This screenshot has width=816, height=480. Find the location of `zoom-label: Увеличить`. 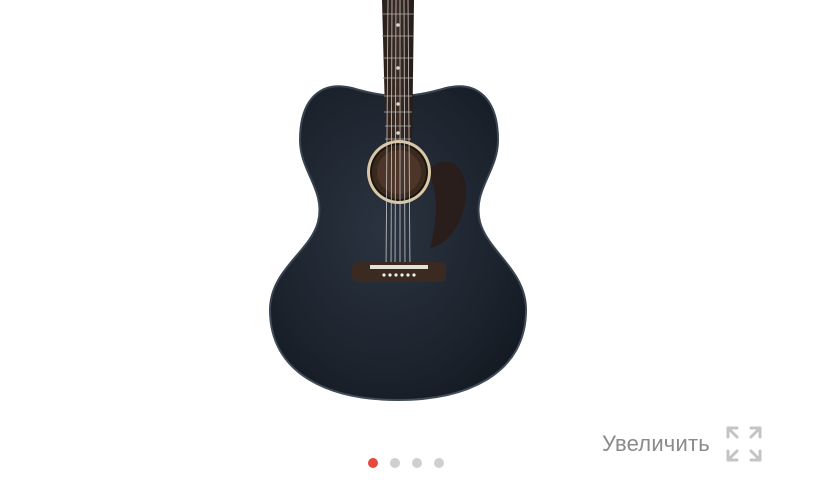

zoom-label: Увеличить is located at coordinates (656, 443).